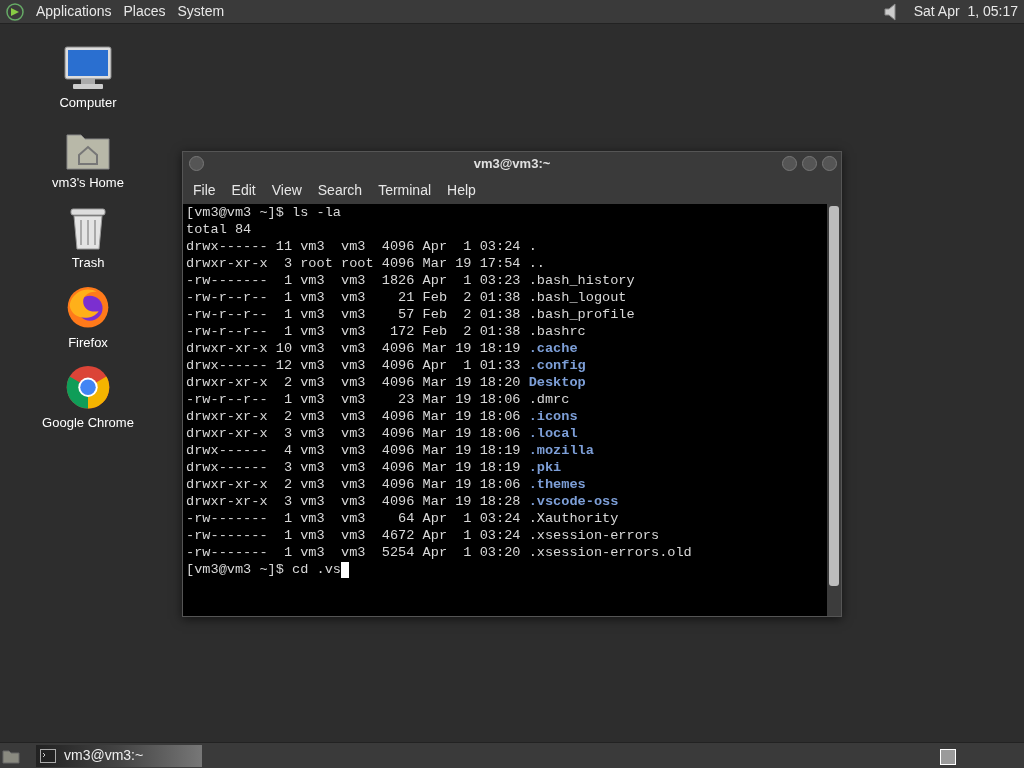 The width and height of the screenshot is (1024, 768). I want to click on terminal-line: drwxr-xr-x 2 vm3 vm3 4096 Mar 19 18:20 Desktop, so click(386, 382).